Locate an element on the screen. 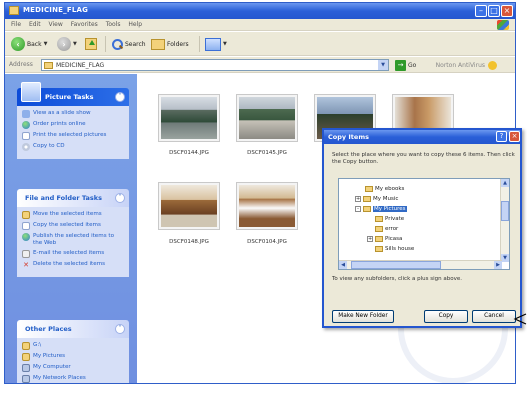 The height and width of the screenshot is (397, 527). up-folder-icon is located at coordinates (91, 44).